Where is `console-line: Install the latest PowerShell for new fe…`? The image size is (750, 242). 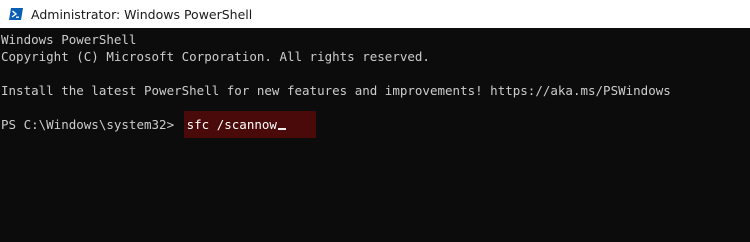
console-line: Install the latest PowerShell for new fe… is located at coordinates (336, 90).